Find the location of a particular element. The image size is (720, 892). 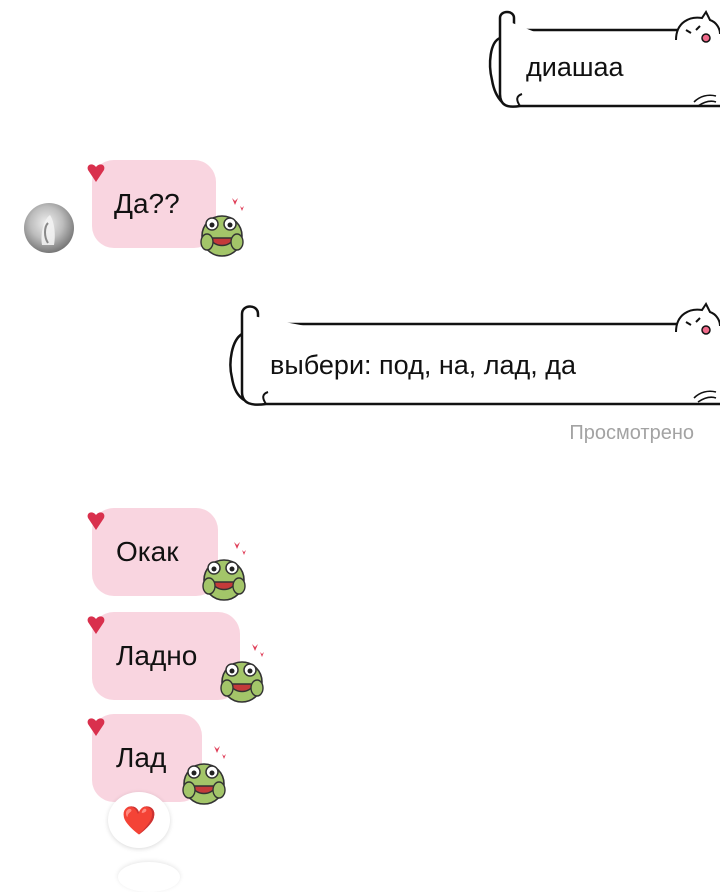

outgoing-message-1: диашаа is located at coordinates (600, 60).